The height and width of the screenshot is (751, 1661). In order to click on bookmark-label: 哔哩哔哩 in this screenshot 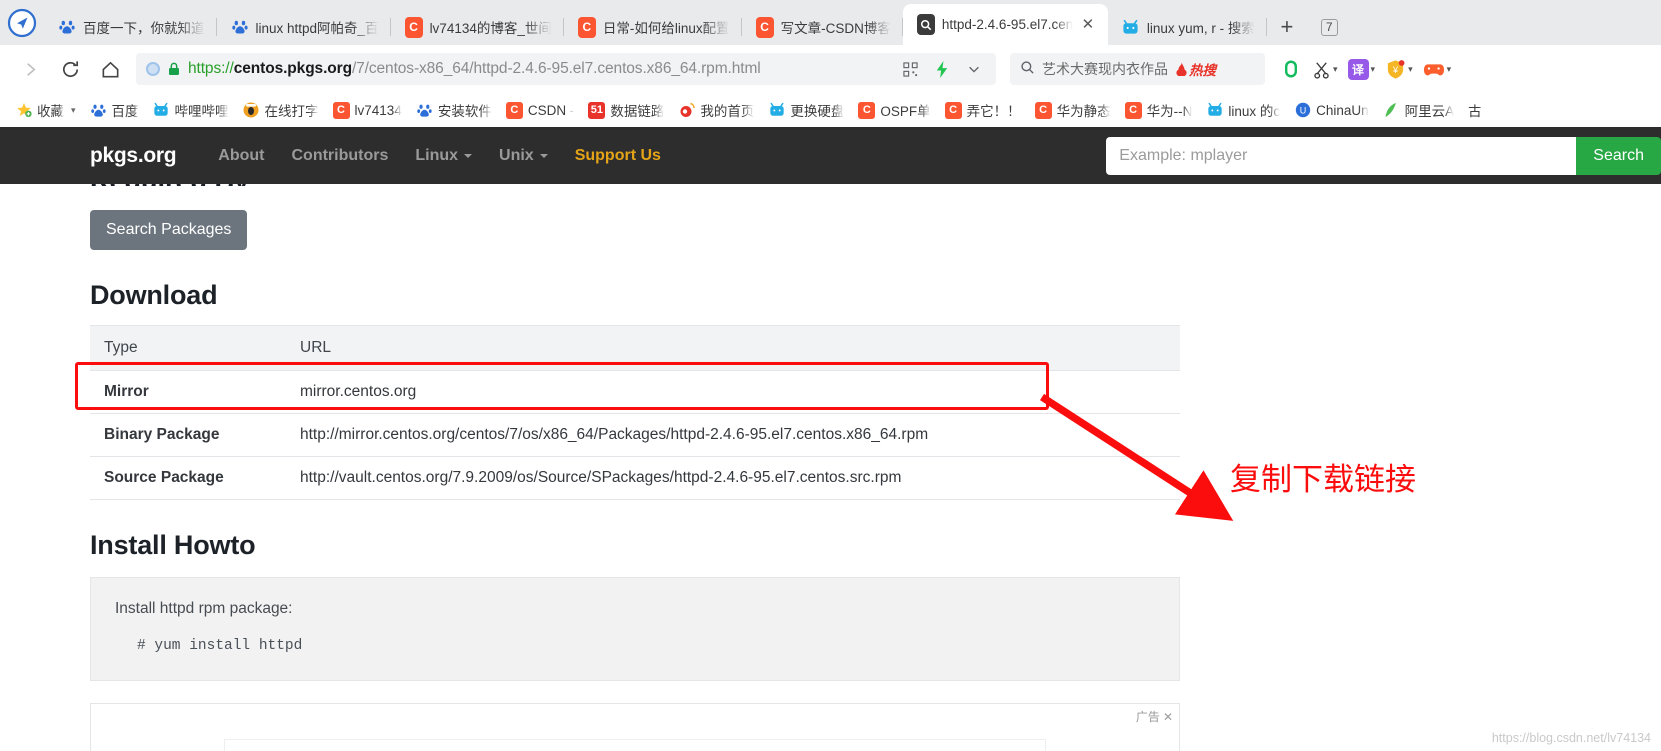, I will do `click(201, 111)`.